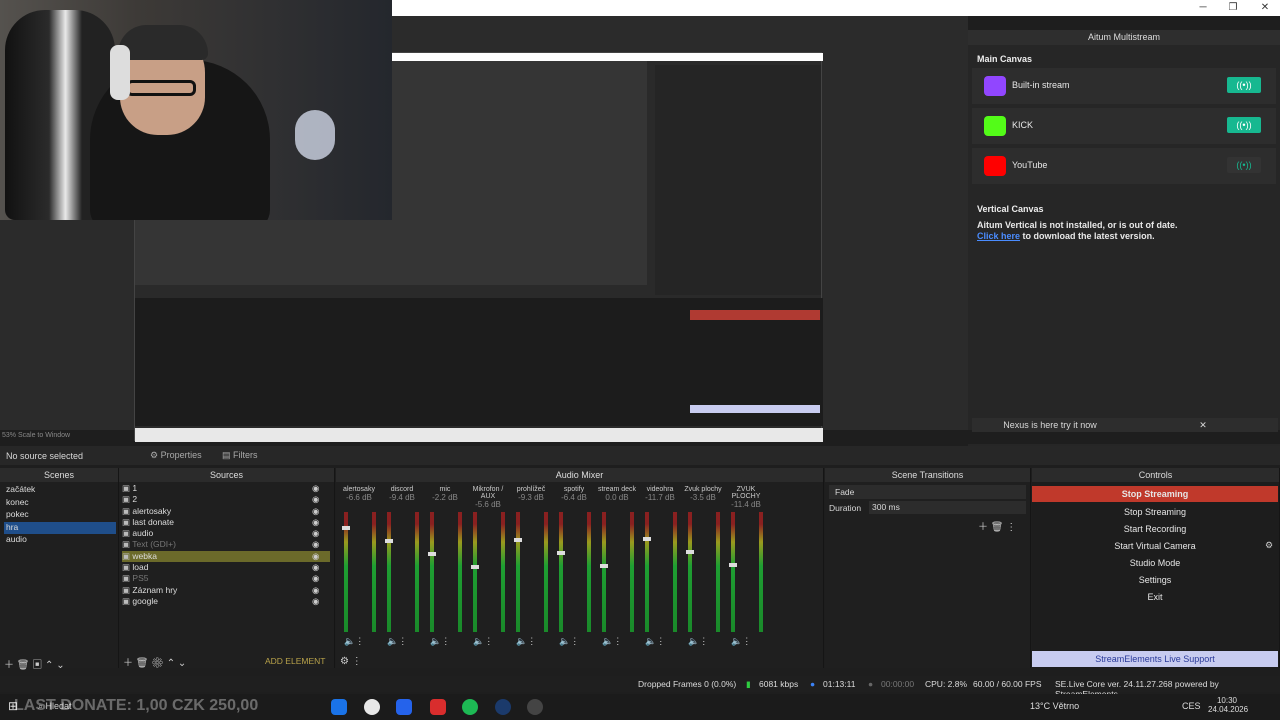 The image size is (1280, 720). What do you see at coordinates (226, 578) in the screenshot?
I see `source-item: ▣ PS5 ◉` at bounding box center [226, 578].